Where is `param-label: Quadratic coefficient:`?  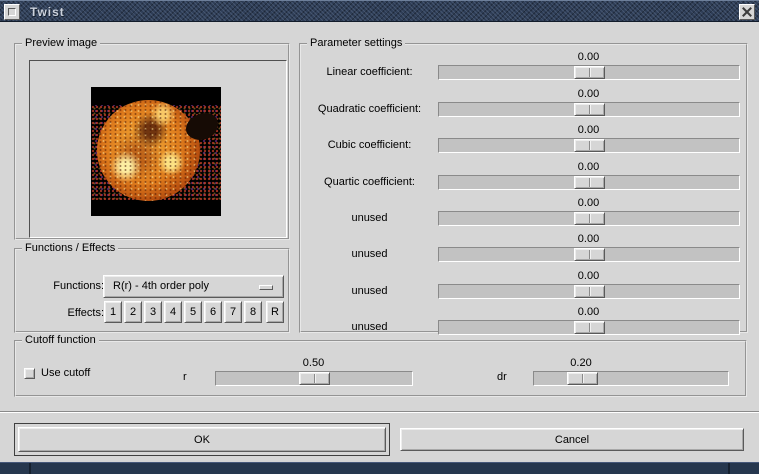
param-label: Quadratic coefficient: is located at coordinates (369, 109).